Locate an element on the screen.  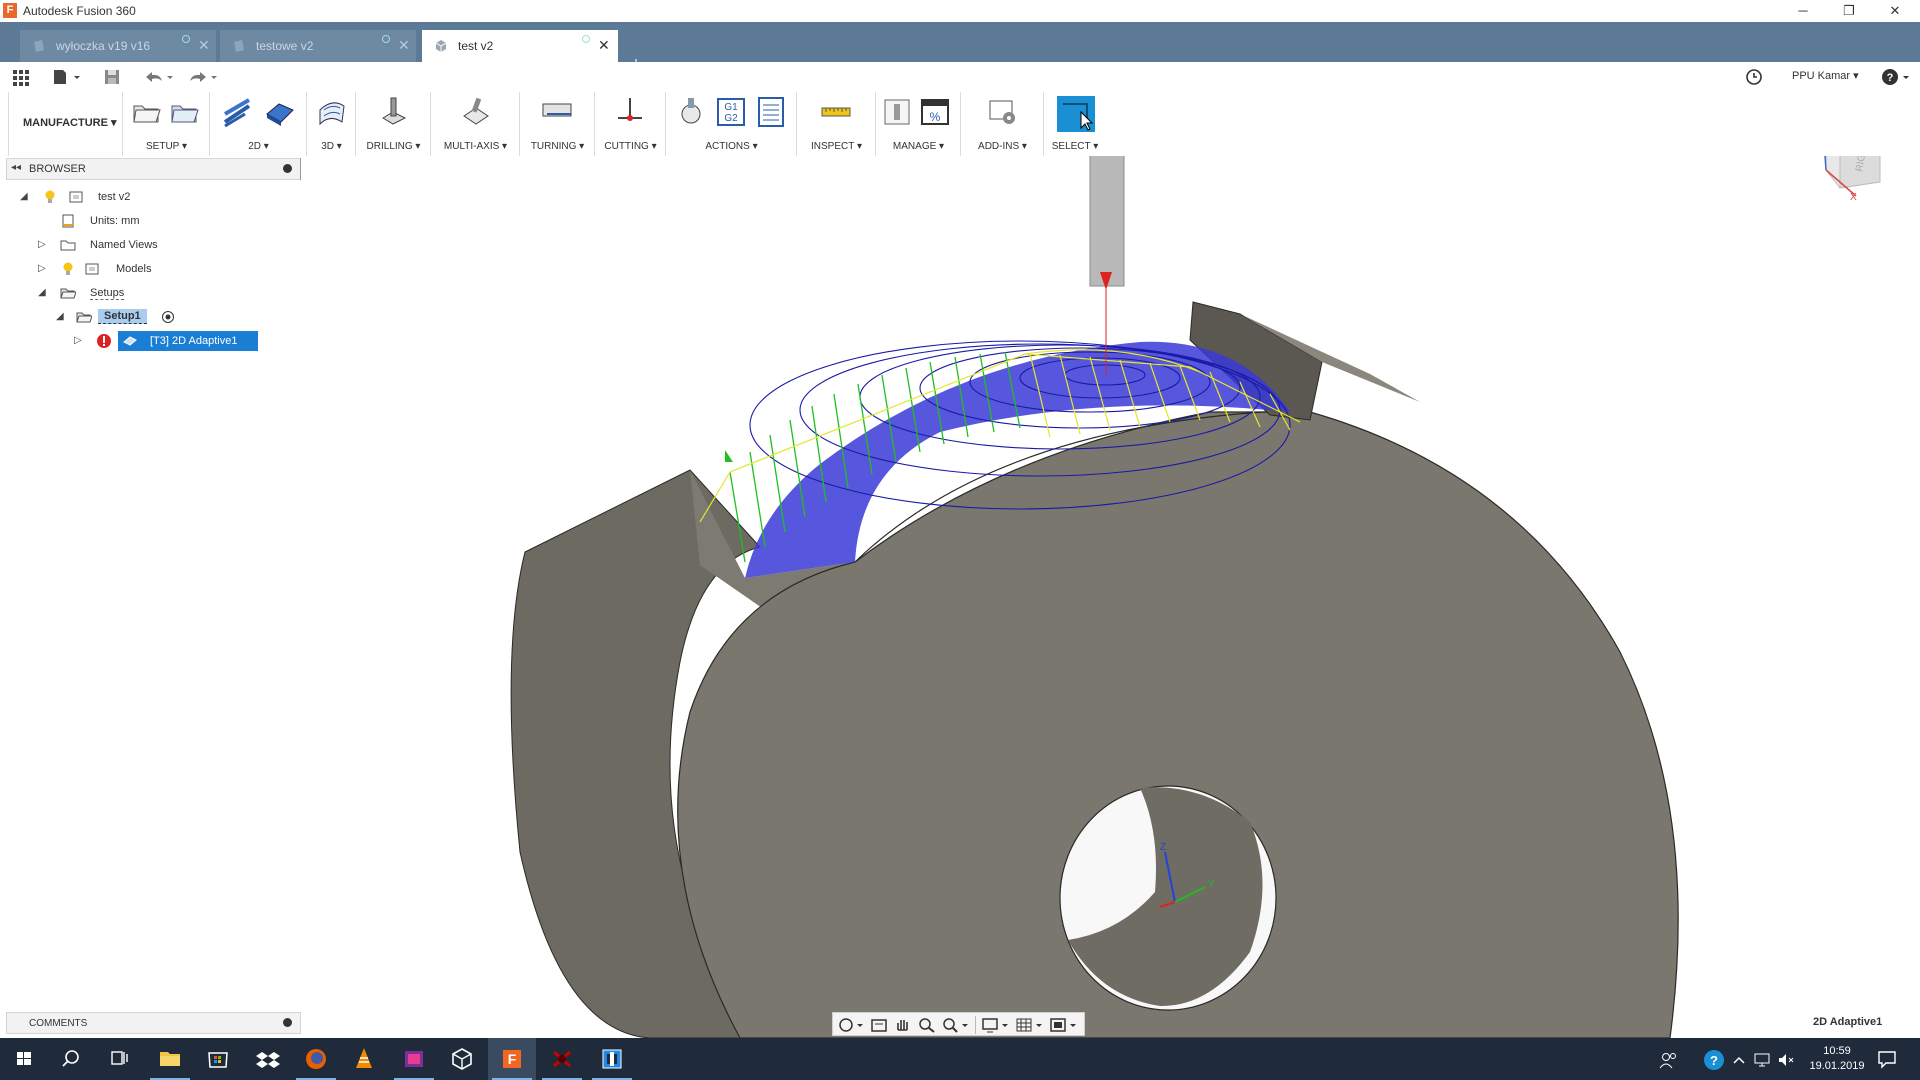
post-process-icon: G1G2 is located at coordinates (731, 112).